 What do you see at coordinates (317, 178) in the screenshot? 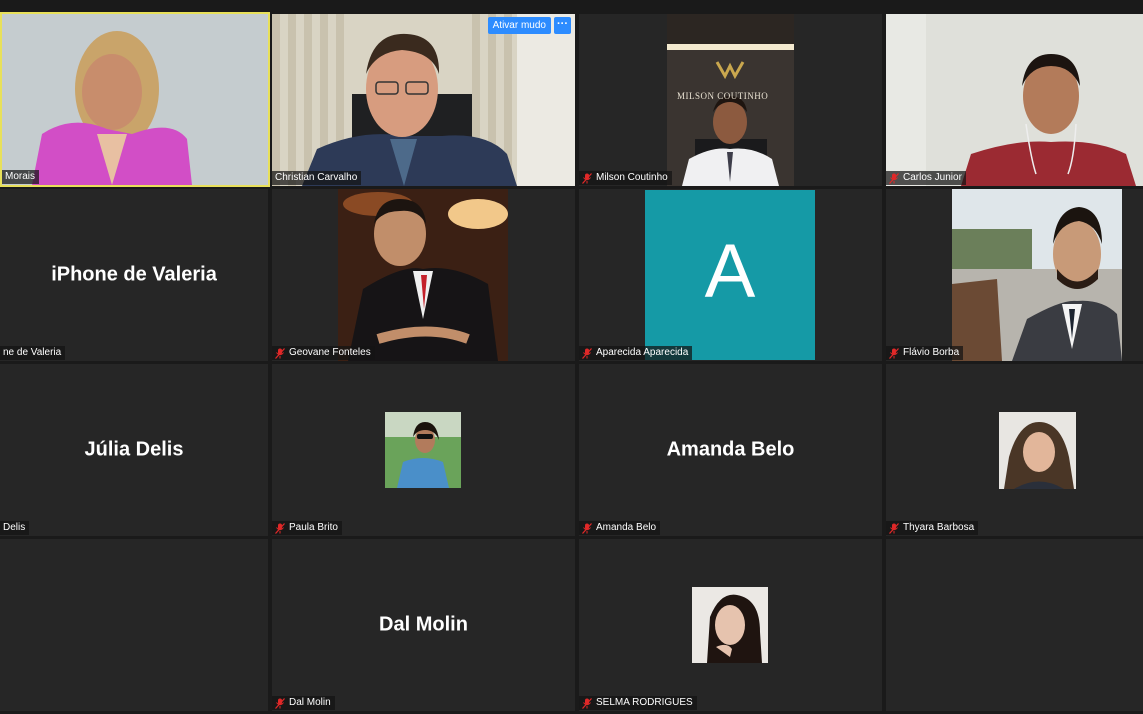
I see `participant-name-label: Christian Carvalho` at bounding box center [317, 178].